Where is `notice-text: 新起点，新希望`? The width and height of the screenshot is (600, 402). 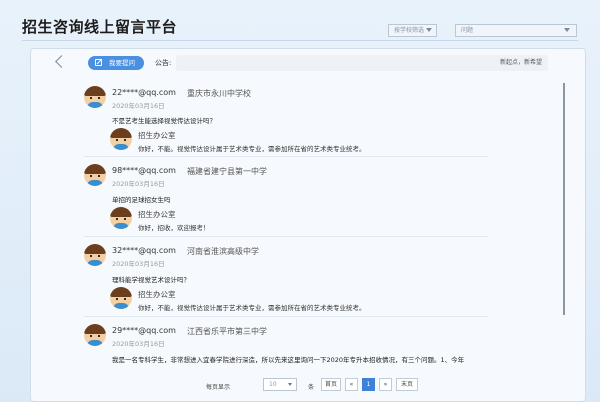
notice-text: 新起点，新希望 is located at coordinates (520, 62).